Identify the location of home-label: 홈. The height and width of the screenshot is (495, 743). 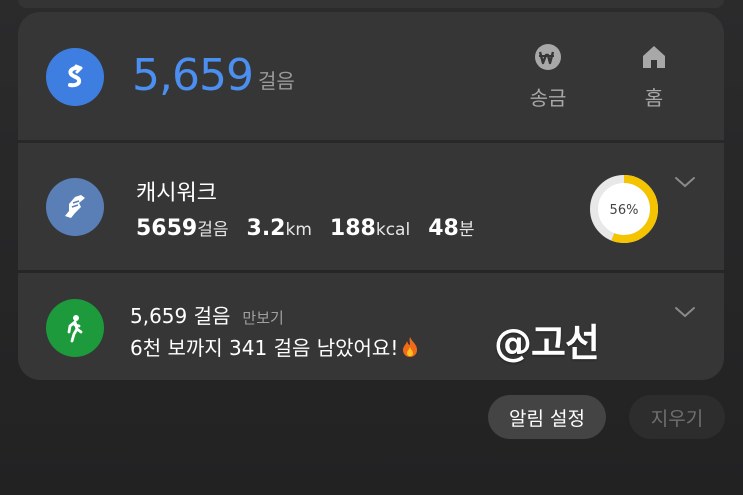
(654, 98).